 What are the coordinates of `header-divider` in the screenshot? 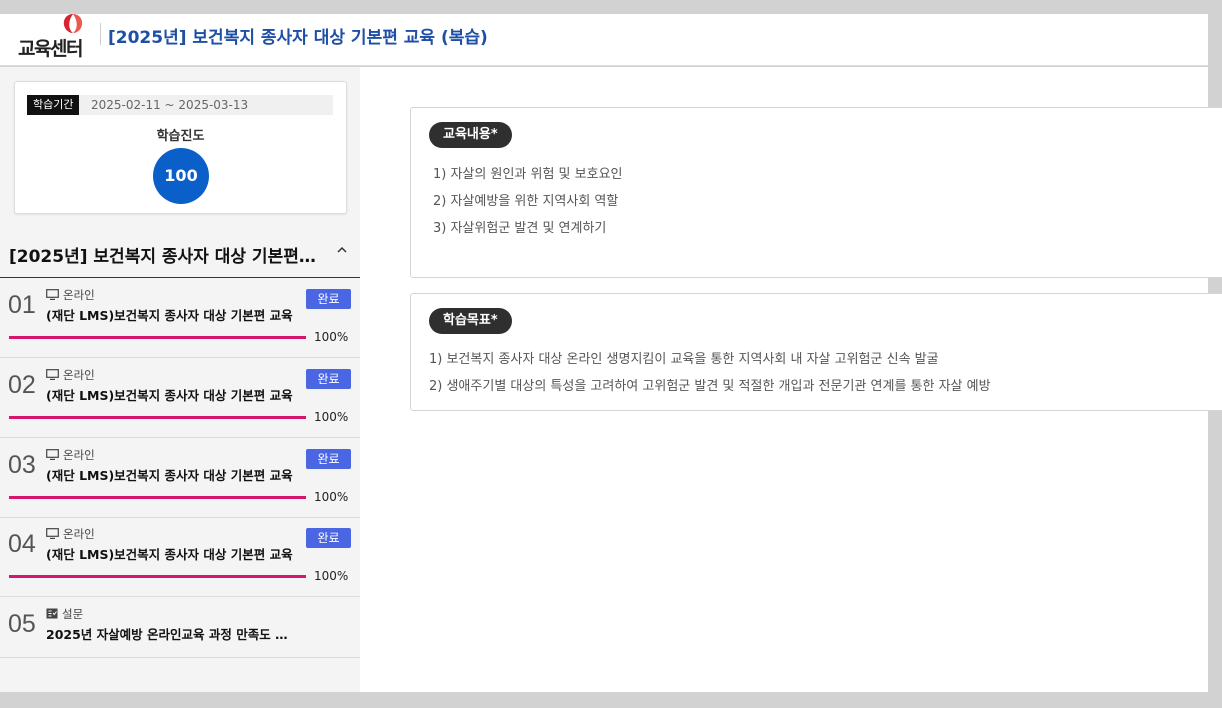 It's located at (100, 34).